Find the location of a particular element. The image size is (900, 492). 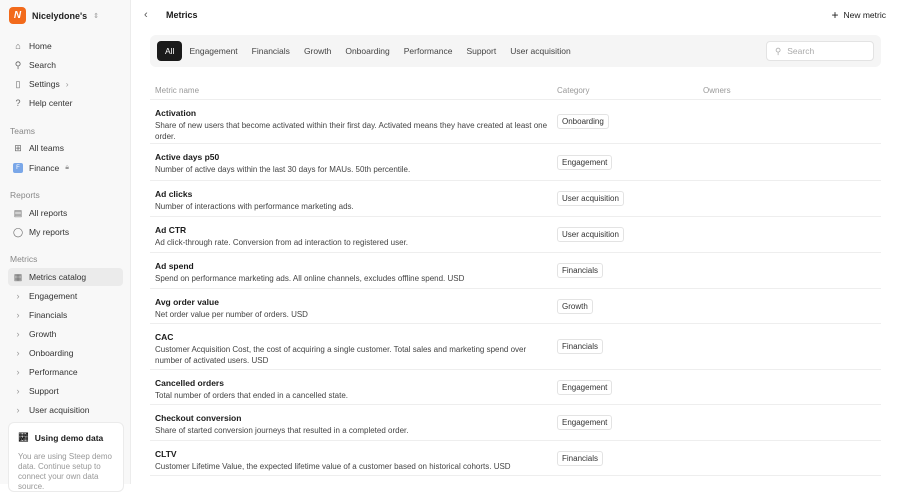

label: Onboarding is located at coordinates (51, 353).